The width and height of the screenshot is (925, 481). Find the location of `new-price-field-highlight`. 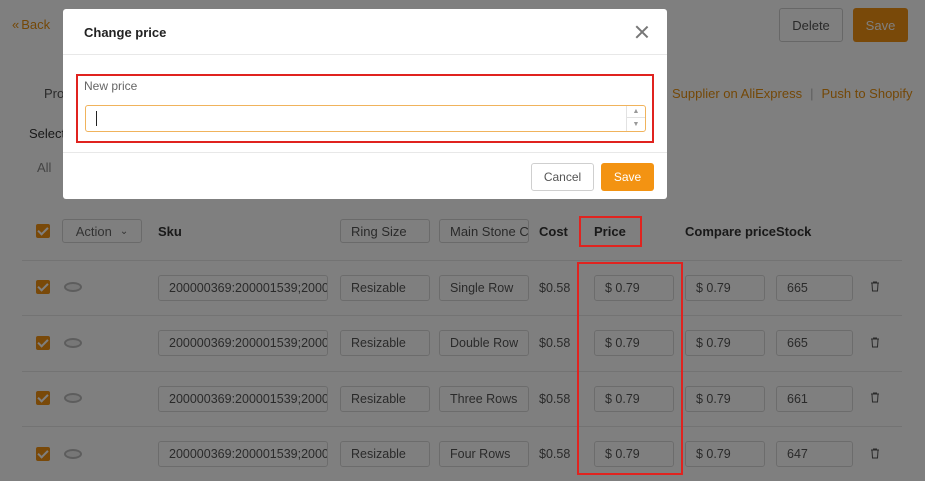

new-price-field-highlight is located at coordinates (365, 108).